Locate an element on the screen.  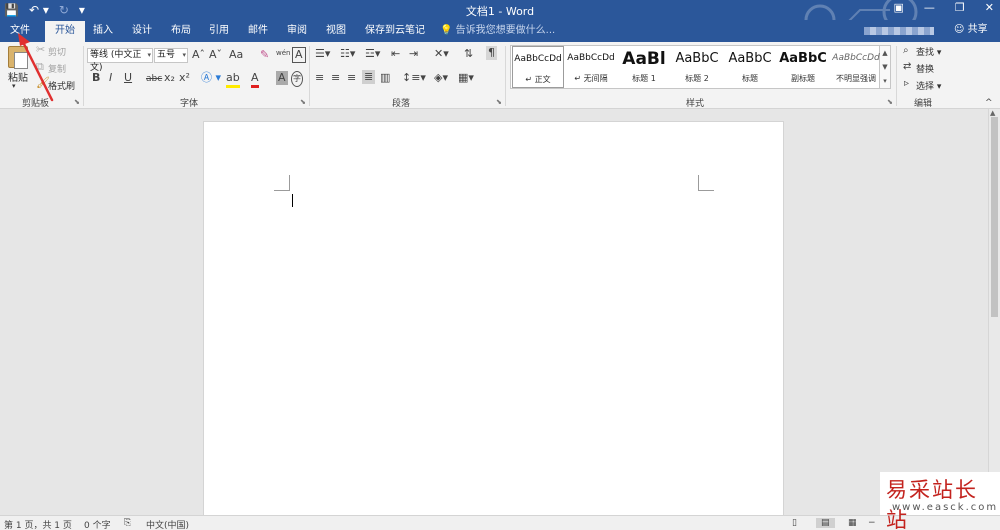
numbering-icon: ☷▾ is located at coordinates (347, 54).